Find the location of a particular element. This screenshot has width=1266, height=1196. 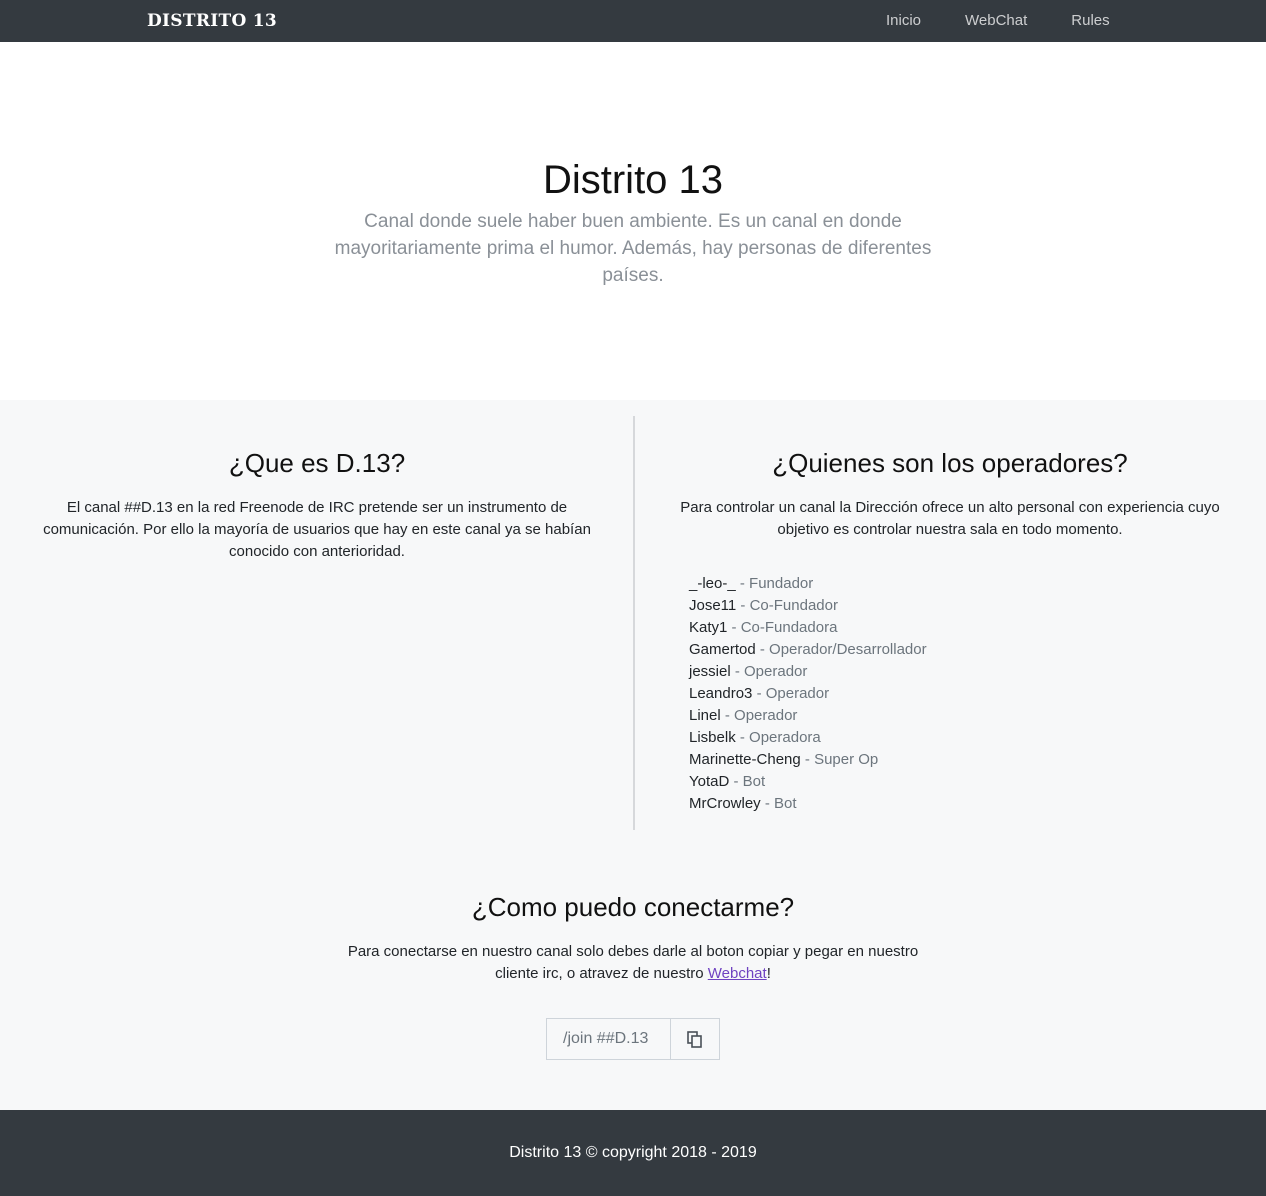

hero-title: Distrito 13 is located at coordinates (633, 180).